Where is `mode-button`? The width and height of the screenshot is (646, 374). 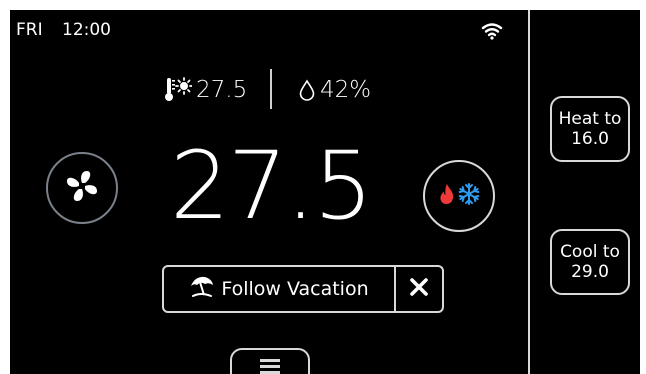
mode-button is located at coordinates (459, 196).